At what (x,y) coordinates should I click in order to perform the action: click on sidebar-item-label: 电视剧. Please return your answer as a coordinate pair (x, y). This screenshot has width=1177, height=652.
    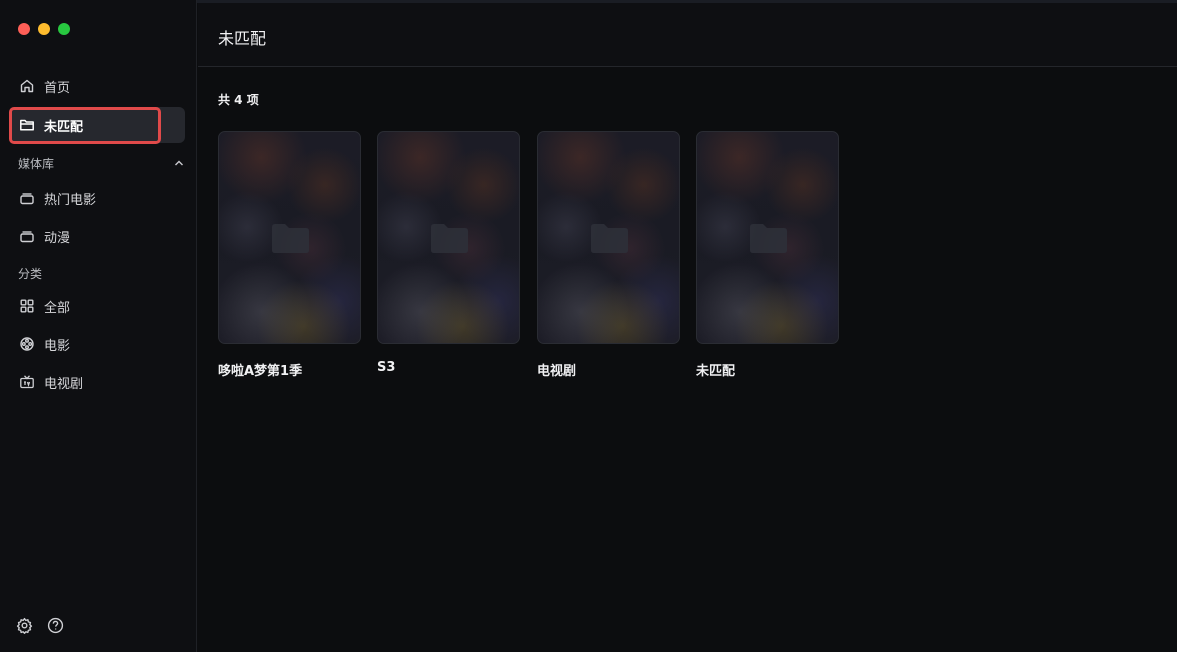
    Looking at the image, I should click on (64, 384).